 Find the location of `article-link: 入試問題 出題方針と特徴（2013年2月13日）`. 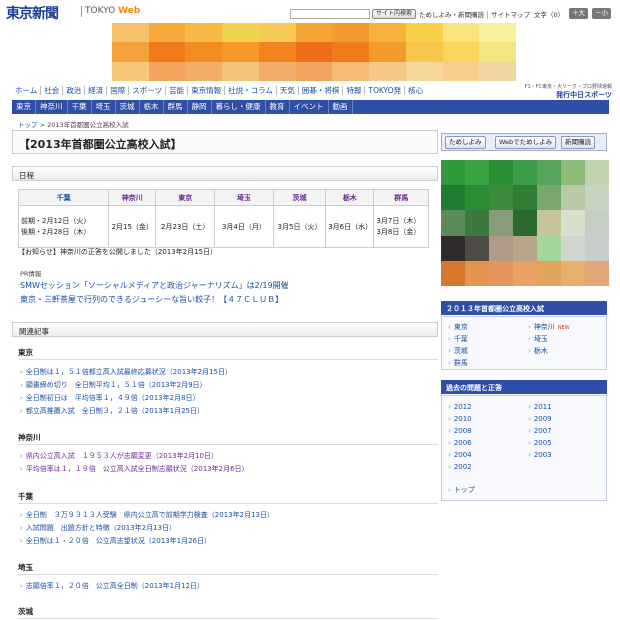

article-link: 入試問題 出題方針と特徴（2013年2月13日） is located at coordinates (98, 528).